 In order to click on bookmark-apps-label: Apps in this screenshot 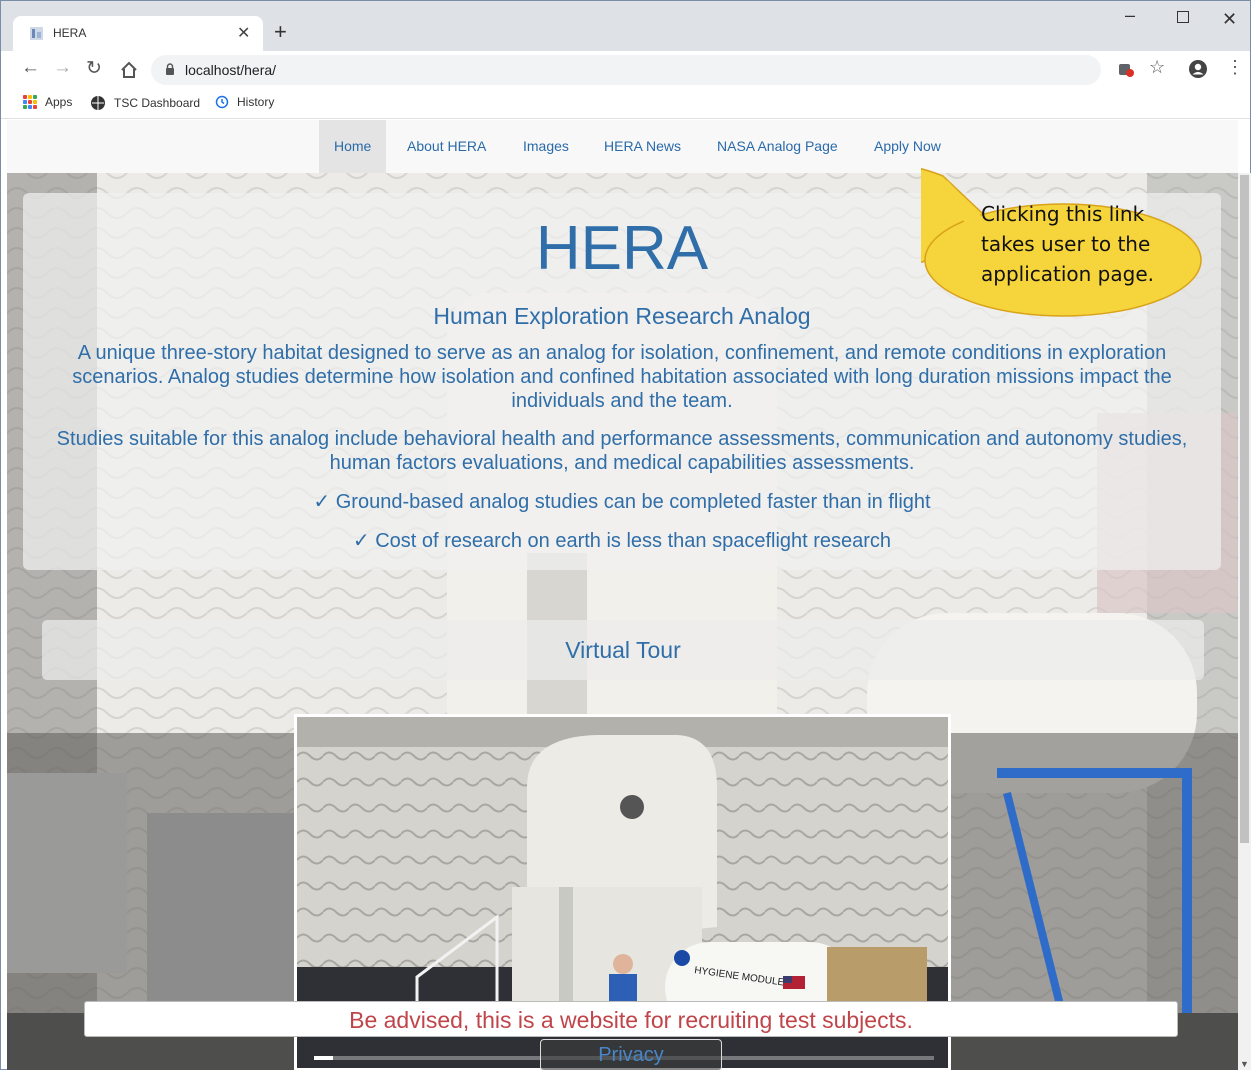, I will do `click(59, 102)`.